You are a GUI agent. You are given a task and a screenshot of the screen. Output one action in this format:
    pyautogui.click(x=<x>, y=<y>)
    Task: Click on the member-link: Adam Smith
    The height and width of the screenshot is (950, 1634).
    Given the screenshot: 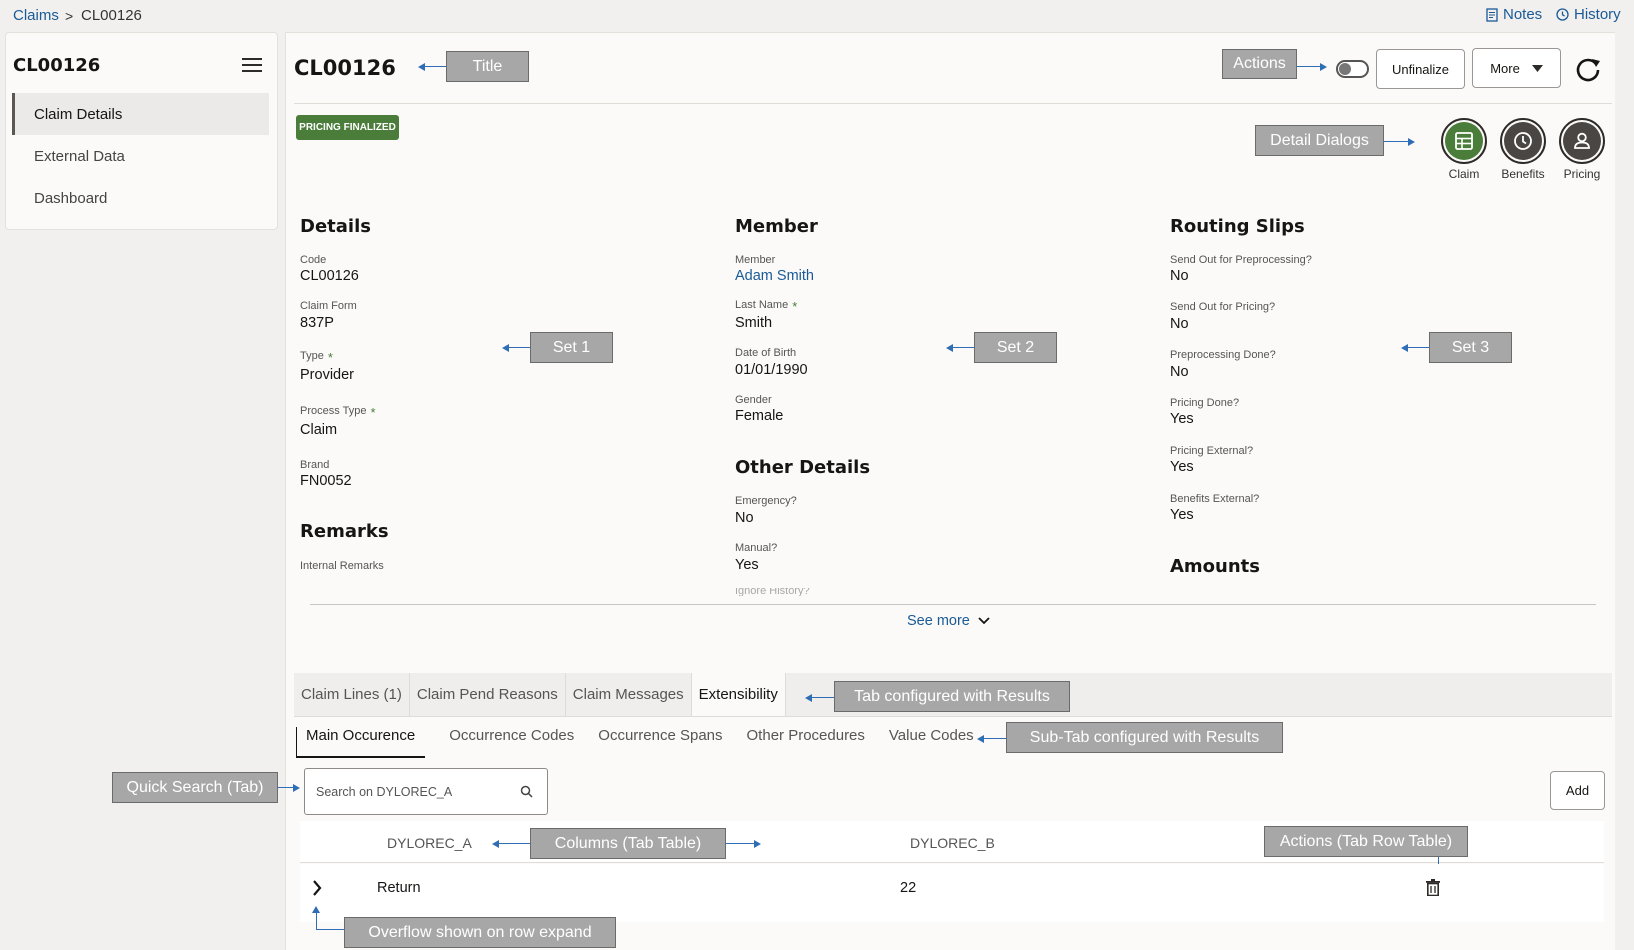 What is the action you would take?
    pyautogui.click(x=774, y=276)
    